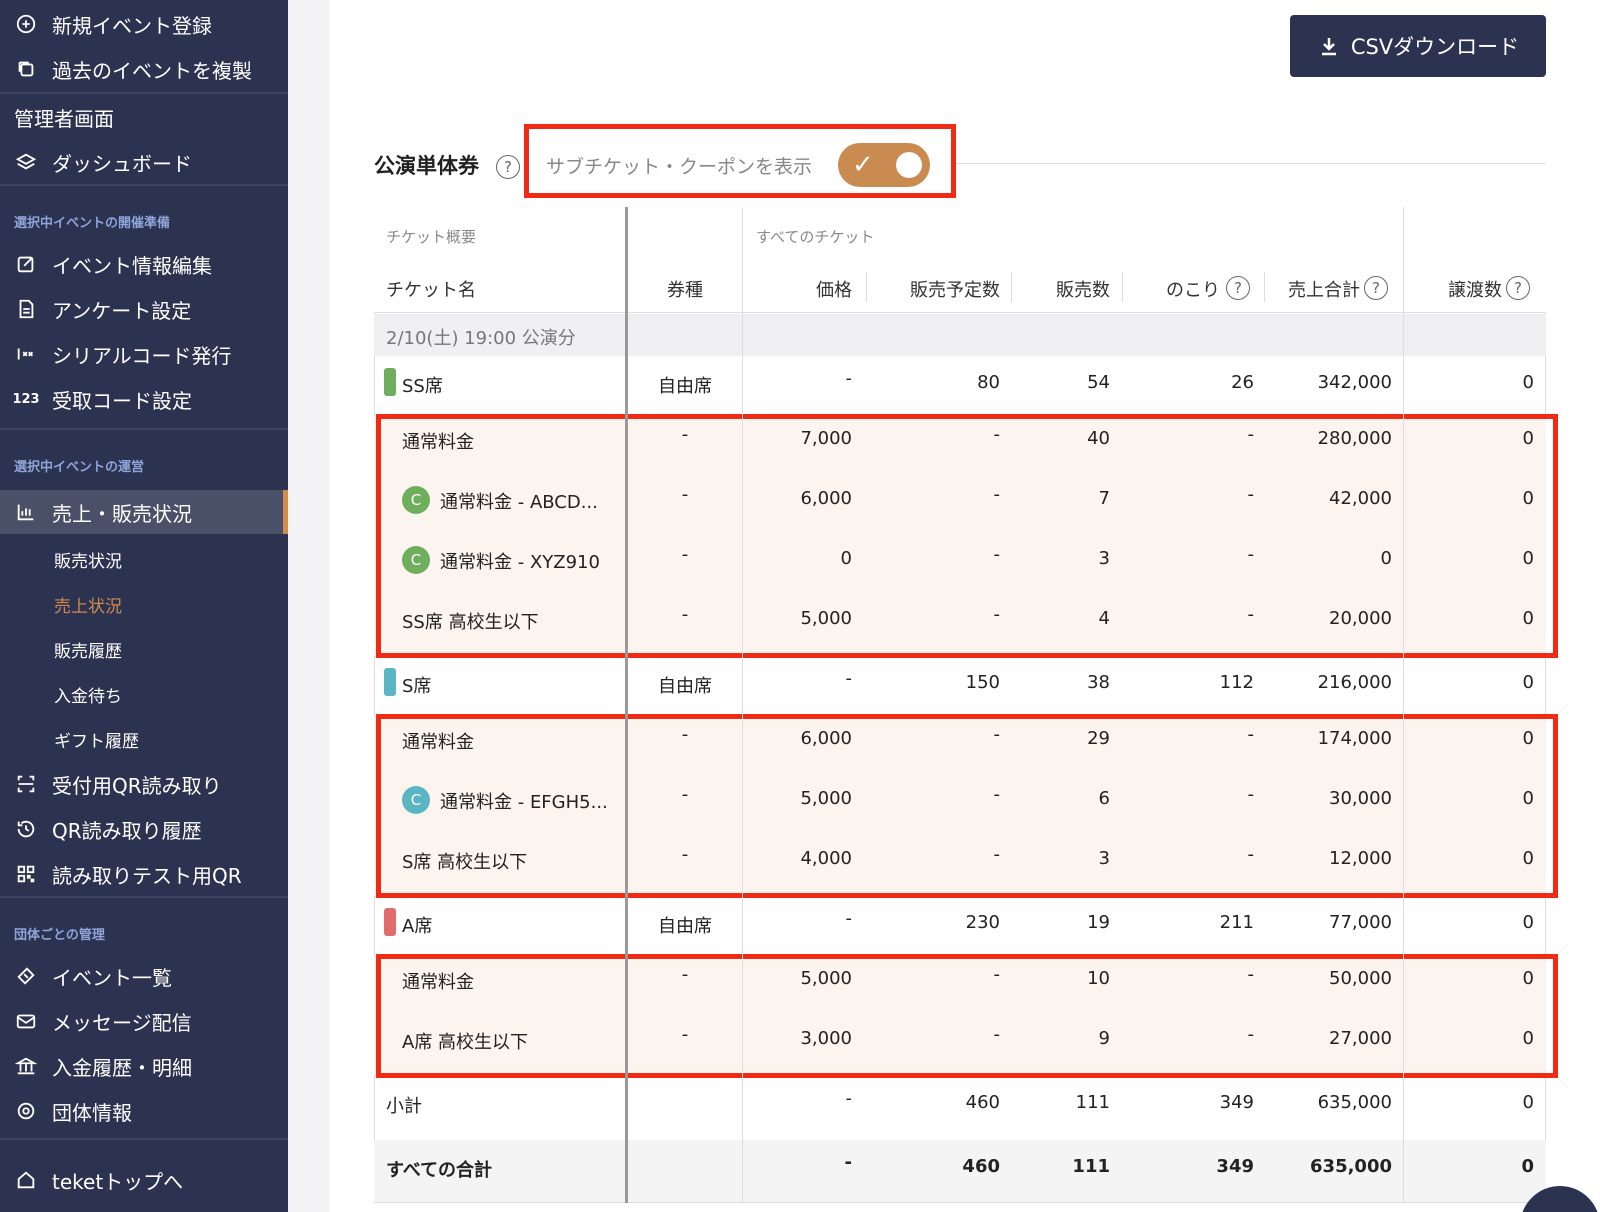 This screenshot has width=1600, height=1212. What do you see at coordinates (1193, 290) in the screenshot?
I see `header-remaining: のこり` at bounding box center [1193, 290].